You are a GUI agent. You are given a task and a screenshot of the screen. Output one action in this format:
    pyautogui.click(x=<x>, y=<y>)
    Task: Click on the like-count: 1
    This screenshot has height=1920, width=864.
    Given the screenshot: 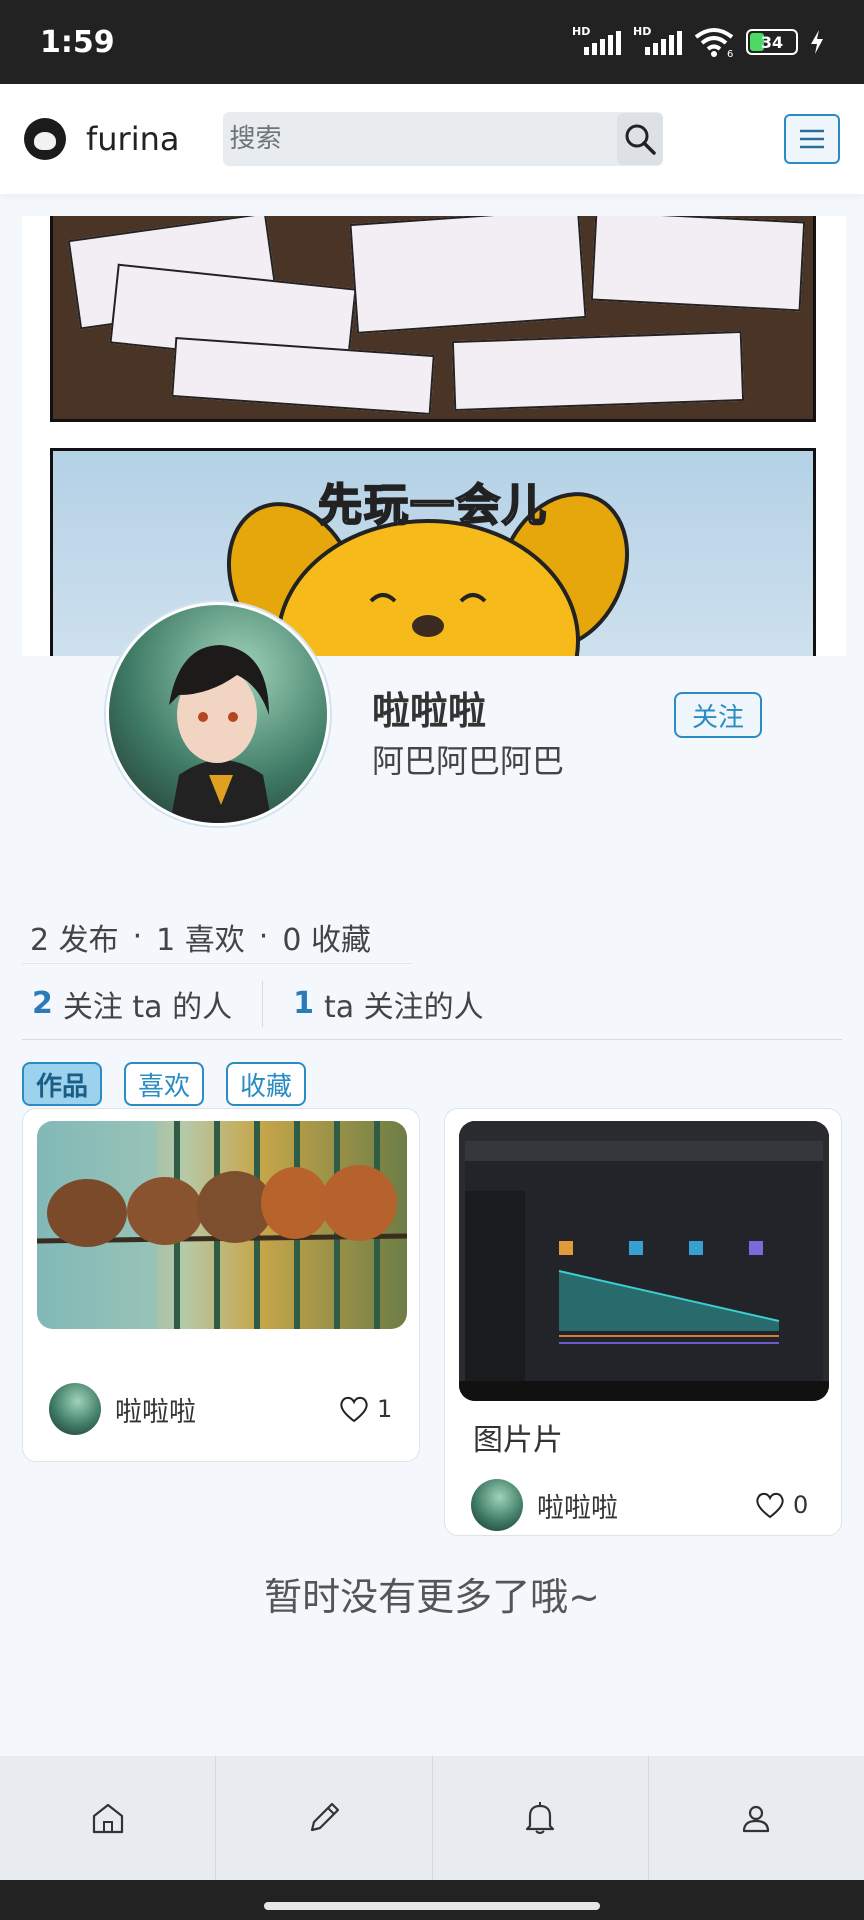 What is the action you would take?
    pyautogui.click(x=385, y=1409)
    